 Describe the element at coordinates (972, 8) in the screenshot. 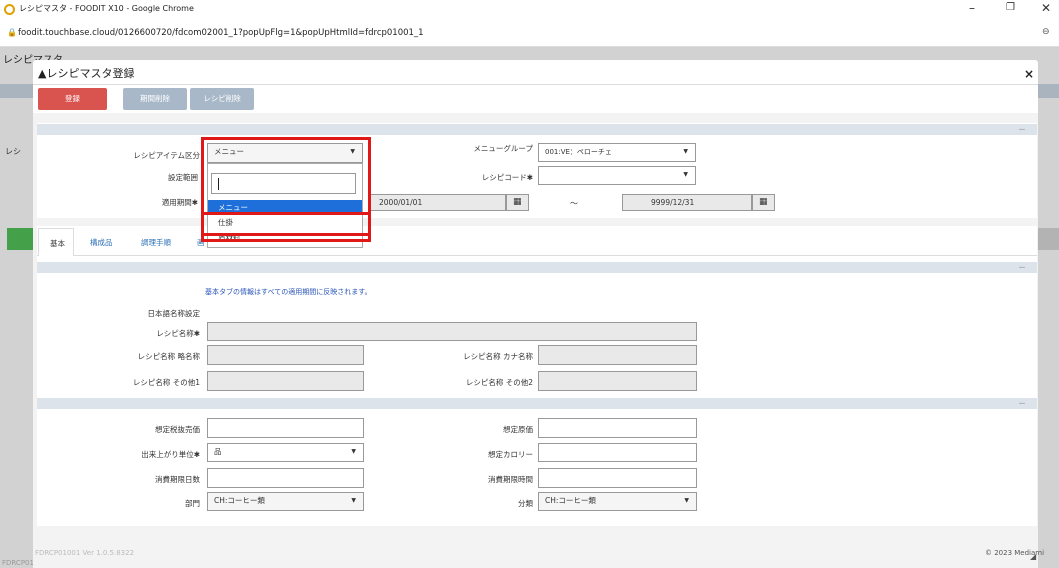

I see `minimize-icon: –` at that location.